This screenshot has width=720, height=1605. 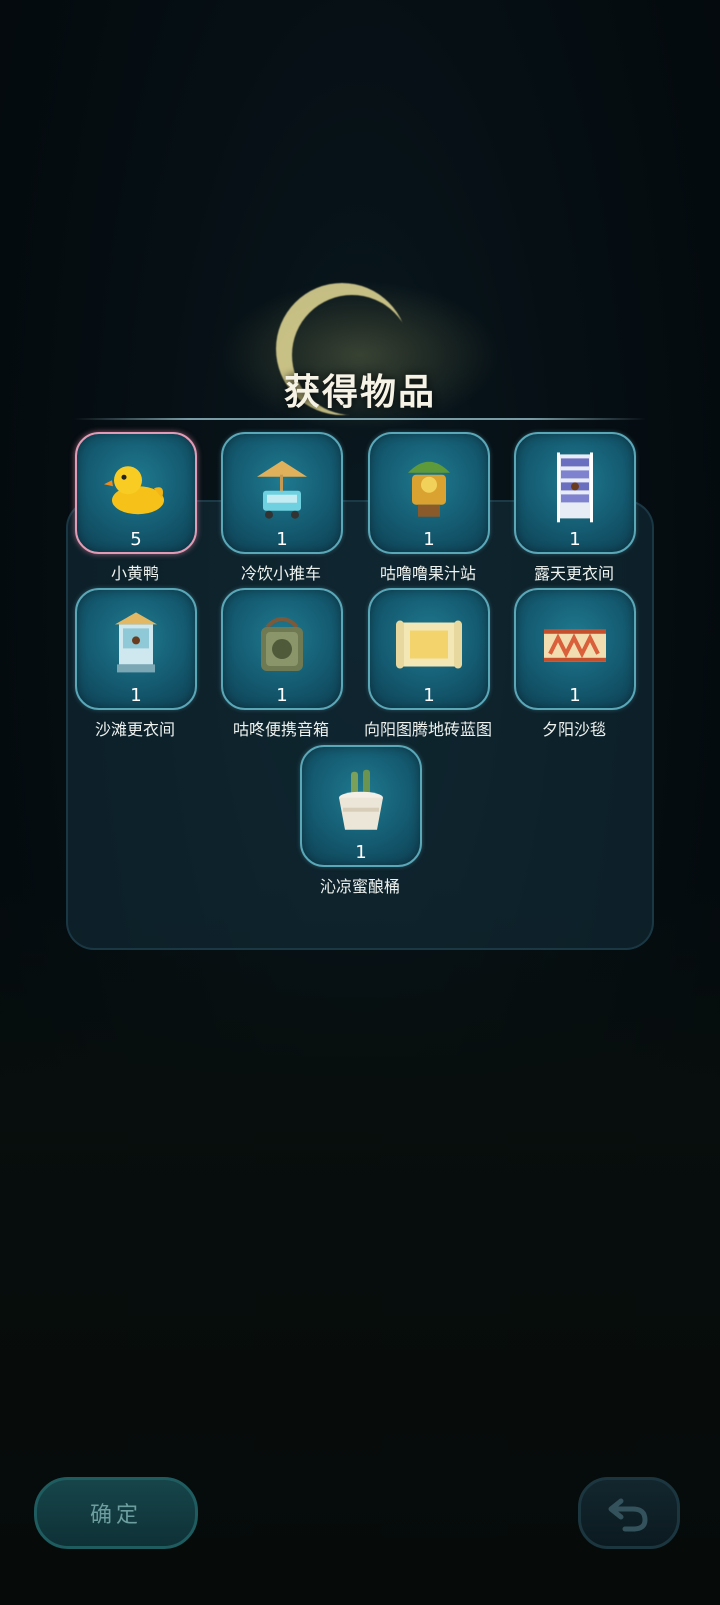 I want to click on item-name: 向阳图腾地砖蓝图, so click(x=427, y=729).